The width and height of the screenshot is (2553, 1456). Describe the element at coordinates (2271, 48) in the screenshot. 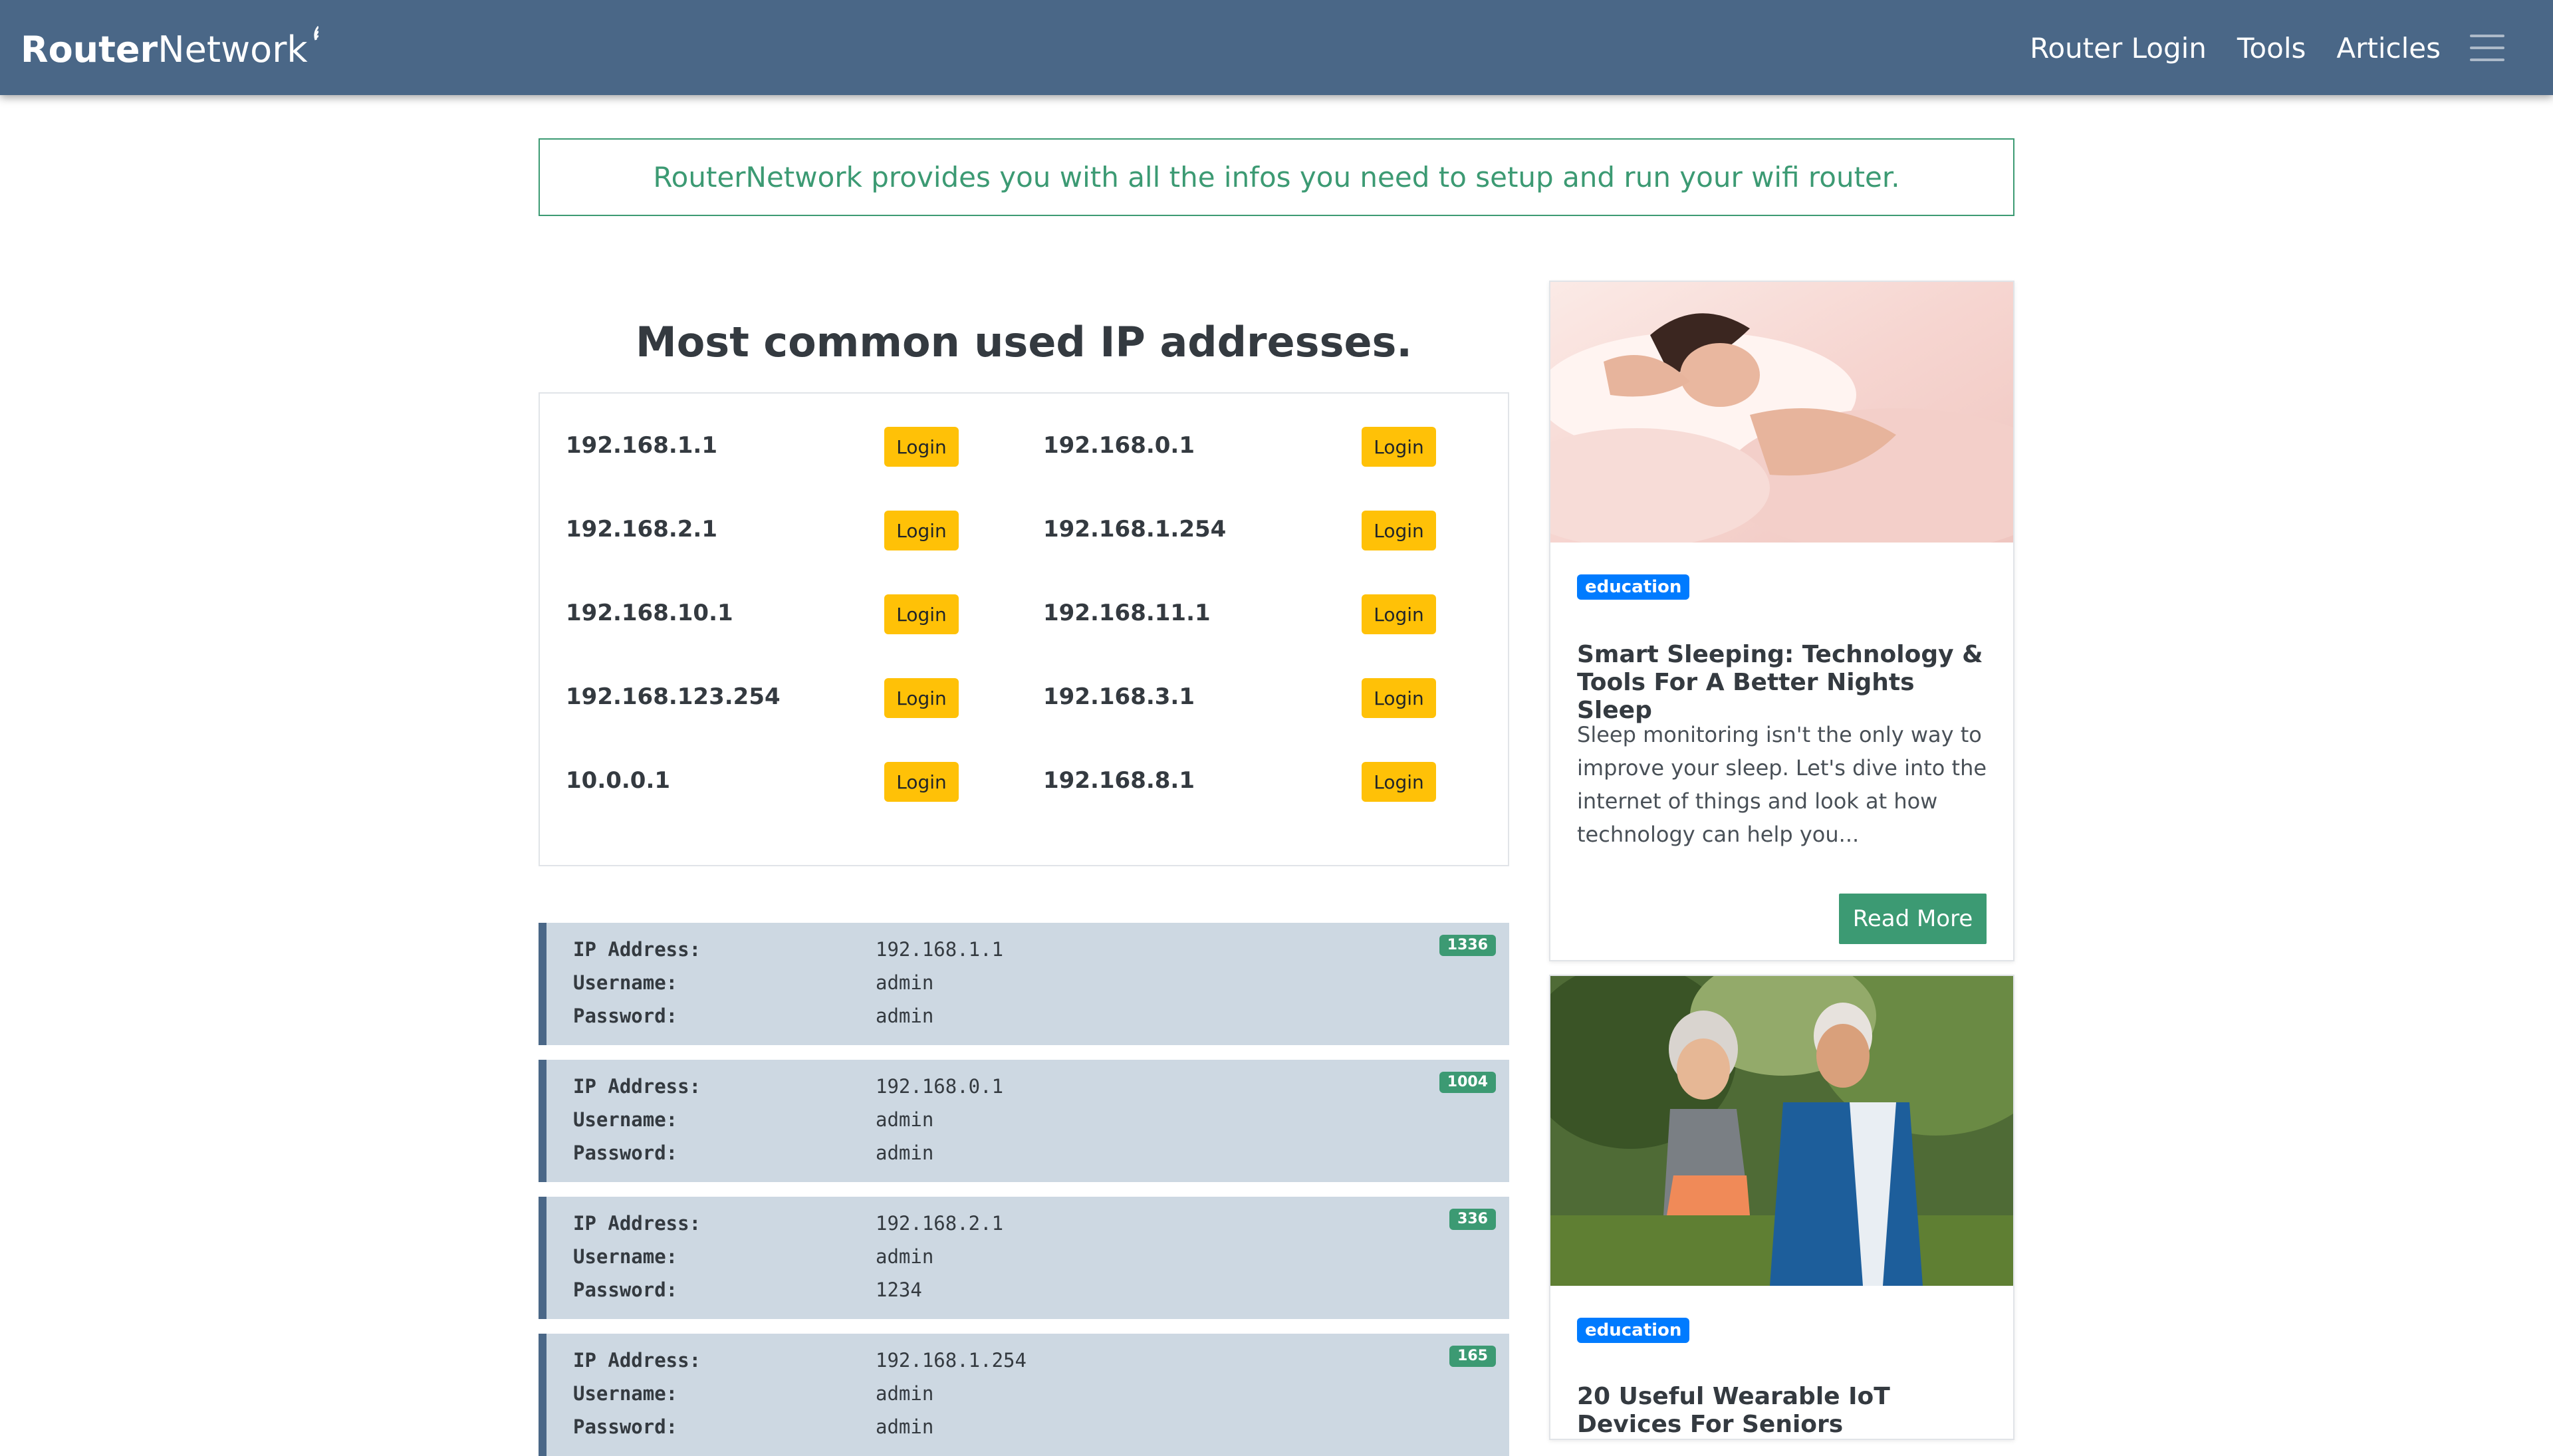

I see `nav-link-tools: Tools` at that location.